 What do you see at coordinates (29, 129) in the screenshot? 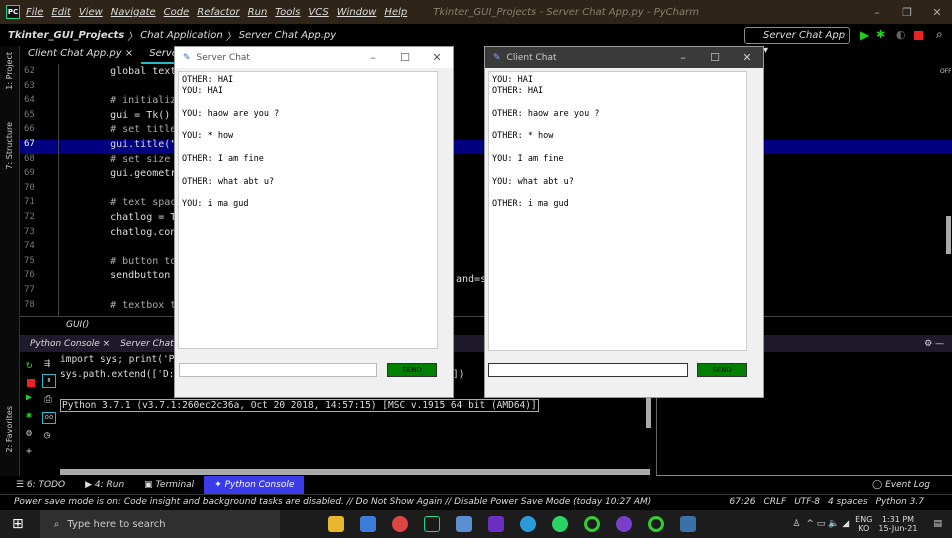
I see `line-number: 66` at bounding box center [29, 129].